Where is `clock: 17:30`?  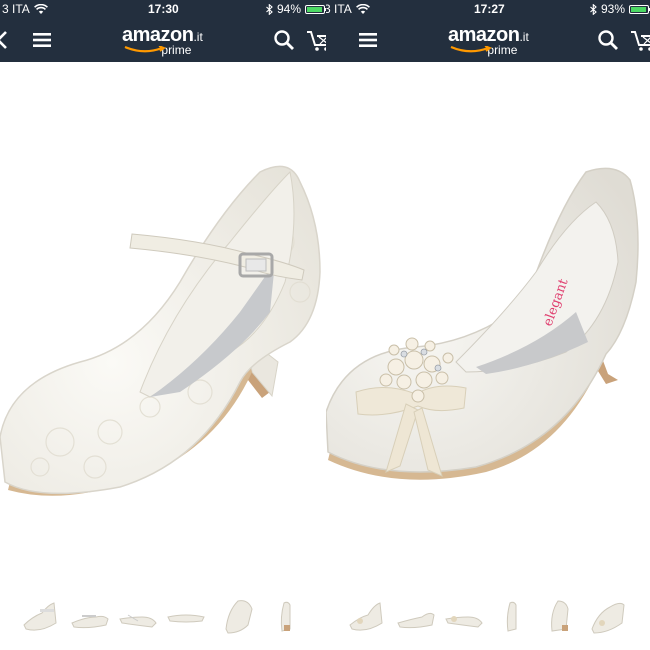
clock: 17:30 is located at coordinates (163, 9).